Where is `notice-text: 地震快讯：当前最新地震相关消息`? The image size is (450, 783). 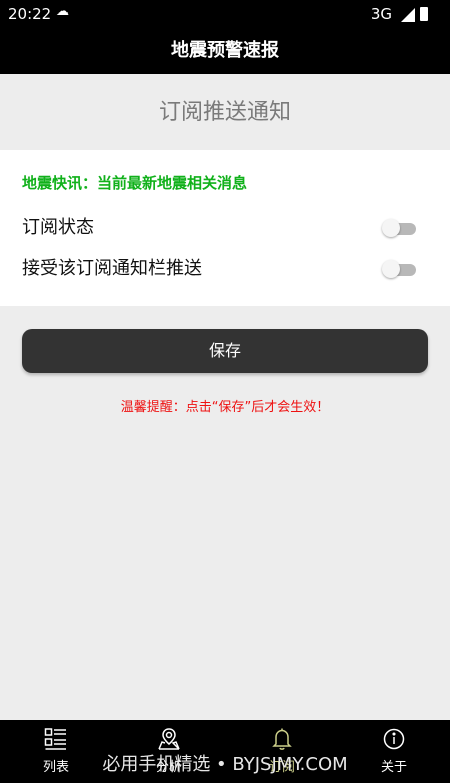 notice-text: 地震快讯：当前最新地震相关消息 is located at coordinates (135, 183).